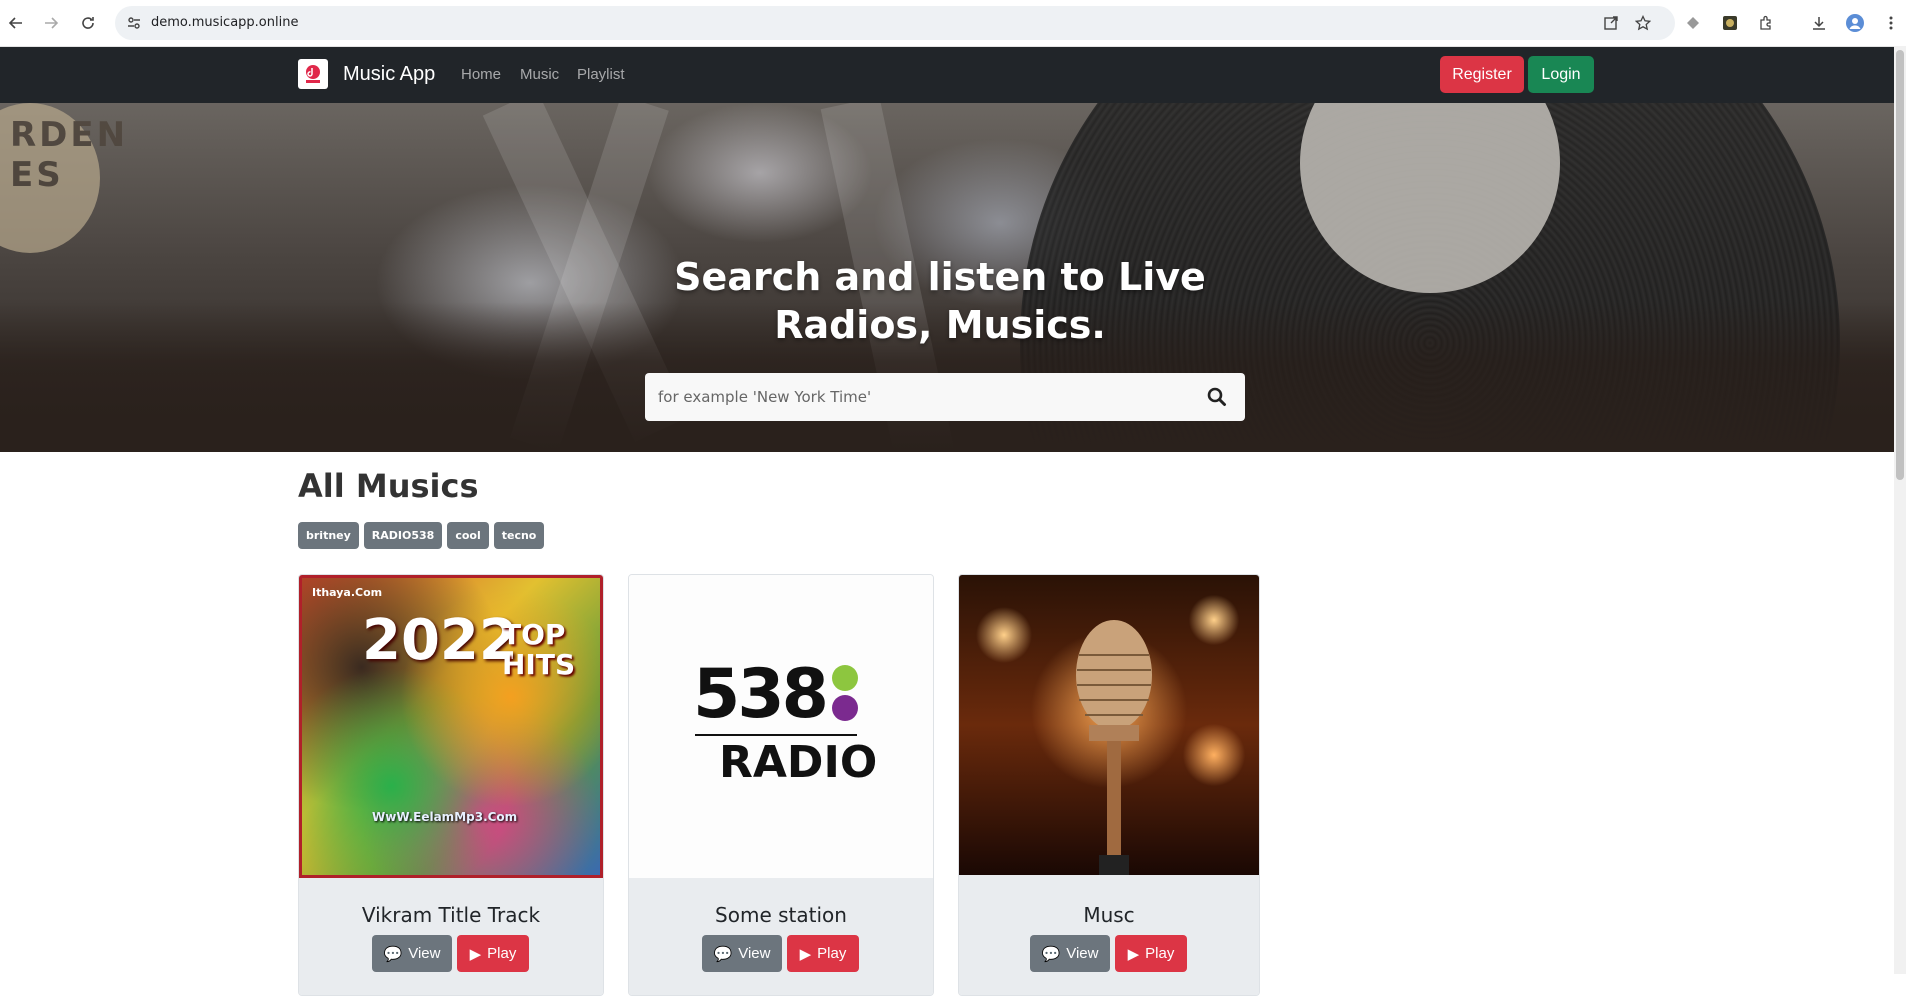  What do you see at coordinates (1611, 25) in the screenshot?
I see `open-in-app-icon` at bounding box center [1611, 25].